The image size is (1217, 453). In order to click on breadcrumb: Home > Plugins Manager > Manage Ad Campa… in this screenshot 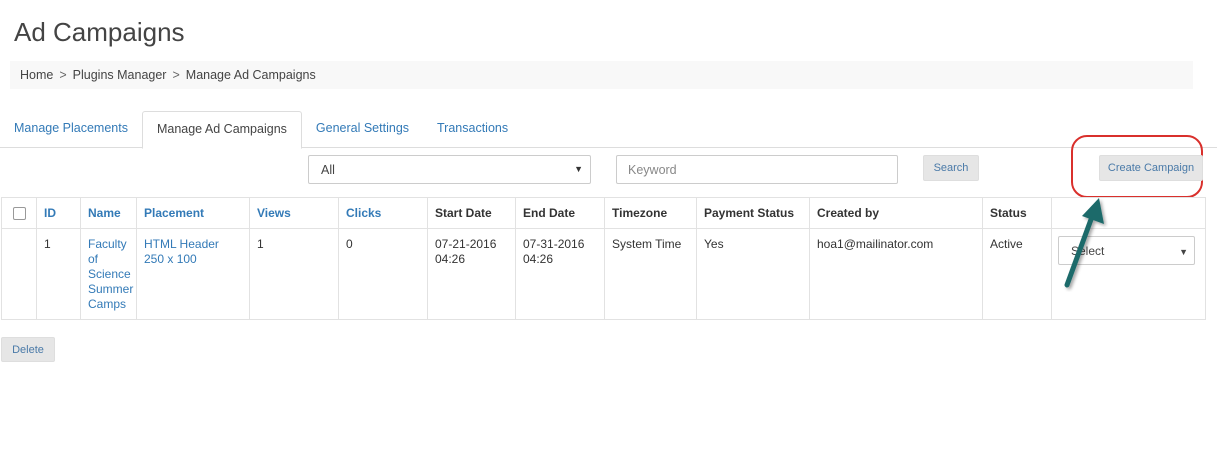, I will do `click(601, 75)`.